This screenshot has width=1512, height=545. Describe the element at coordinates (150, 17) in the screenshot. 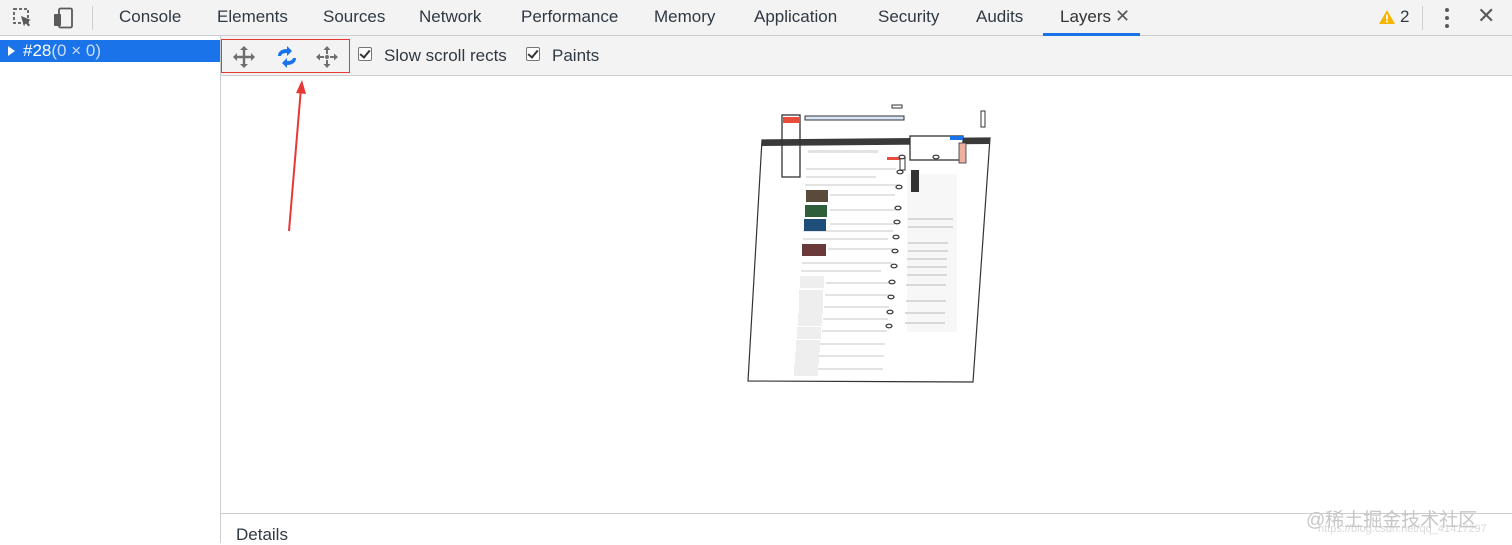

I see `tab-console: Console` at that location.